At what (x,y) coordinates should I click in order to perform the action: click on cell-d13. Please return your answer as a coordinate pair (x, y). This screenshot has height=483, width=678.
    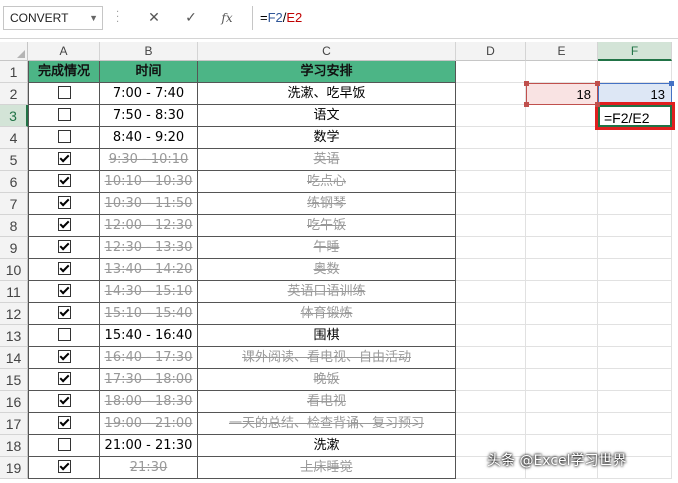
    Looking at the image, I should click on (491, 336).